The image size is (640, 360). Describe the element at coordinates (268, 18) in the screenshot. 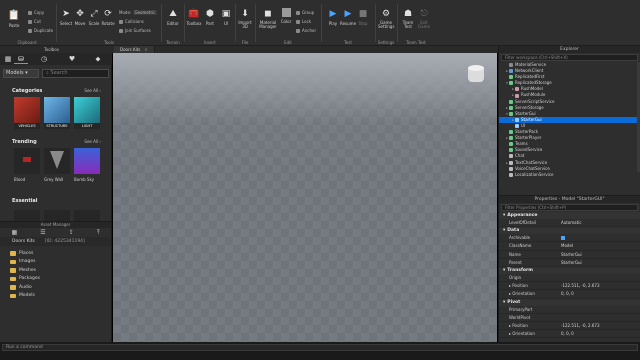

I see `material-manager-button: ◼ Material Manager` at that location.